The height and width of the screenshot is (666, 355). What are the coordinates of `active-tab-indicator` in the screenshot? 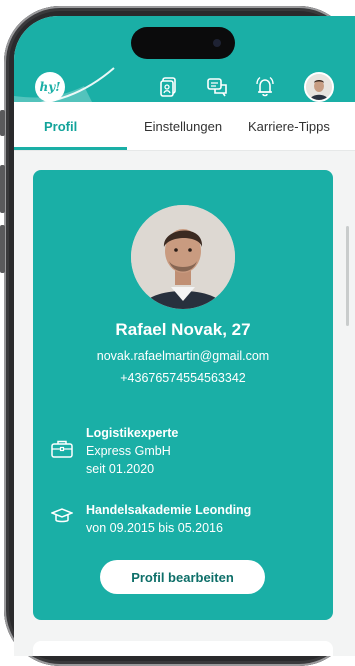 It's located at (70, 148).